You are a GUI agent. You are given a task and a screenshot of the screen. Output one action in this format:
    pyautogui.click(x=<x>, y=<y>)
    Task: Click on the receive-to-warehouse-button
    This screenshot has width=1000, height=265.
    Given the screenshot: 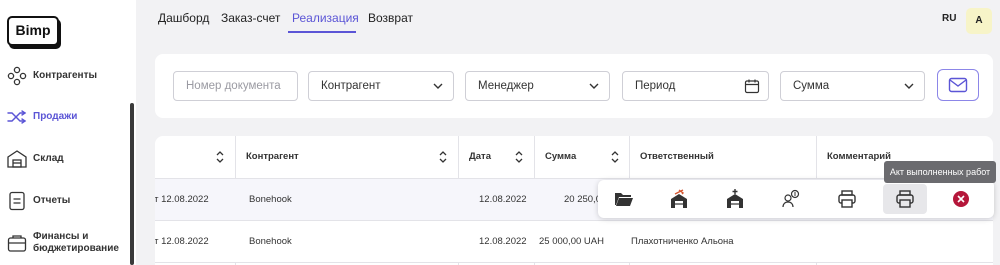 What is the action you would take?
    pyautogui.click(x=735, y=199)
    